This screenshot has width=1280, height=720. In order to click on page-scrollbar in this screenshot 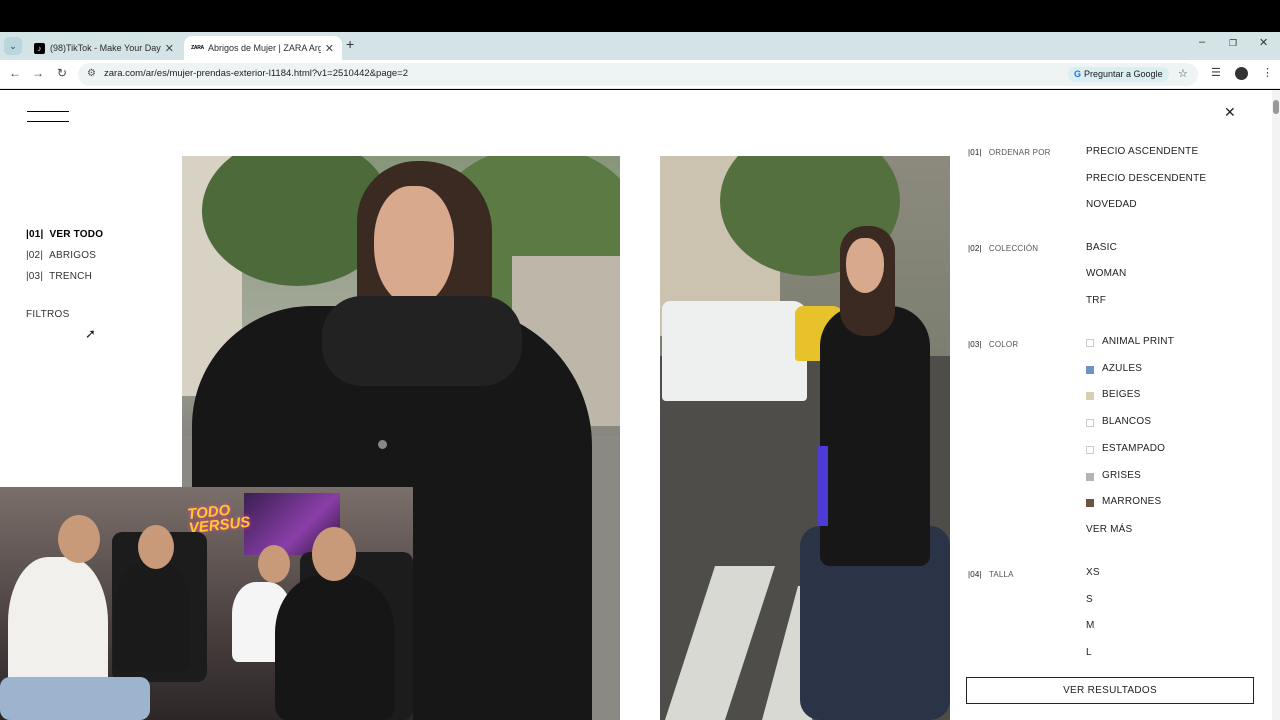, I will do `click(1276, 405)`.